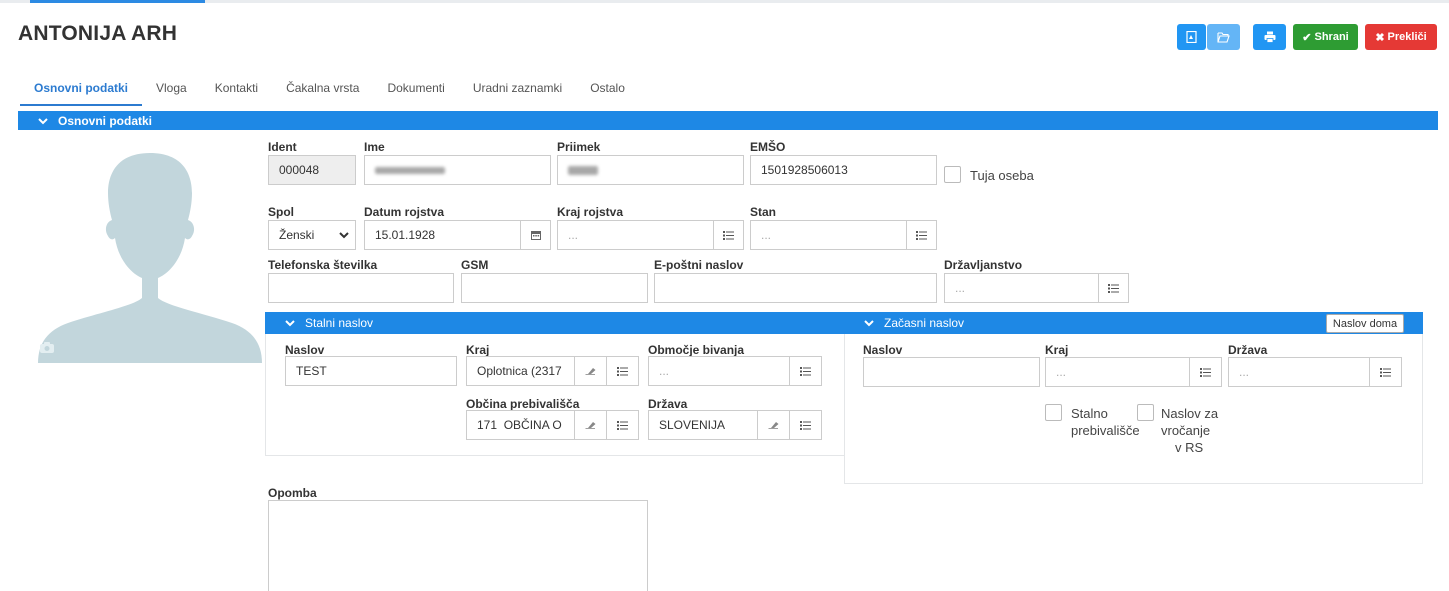 The image size is (1449, 591). What do you see at coordinates (520, 425) in the screenshot?
I see `obcina-prebivalisca-field: 171 OBČINA O` at bounding box center [520, 425].